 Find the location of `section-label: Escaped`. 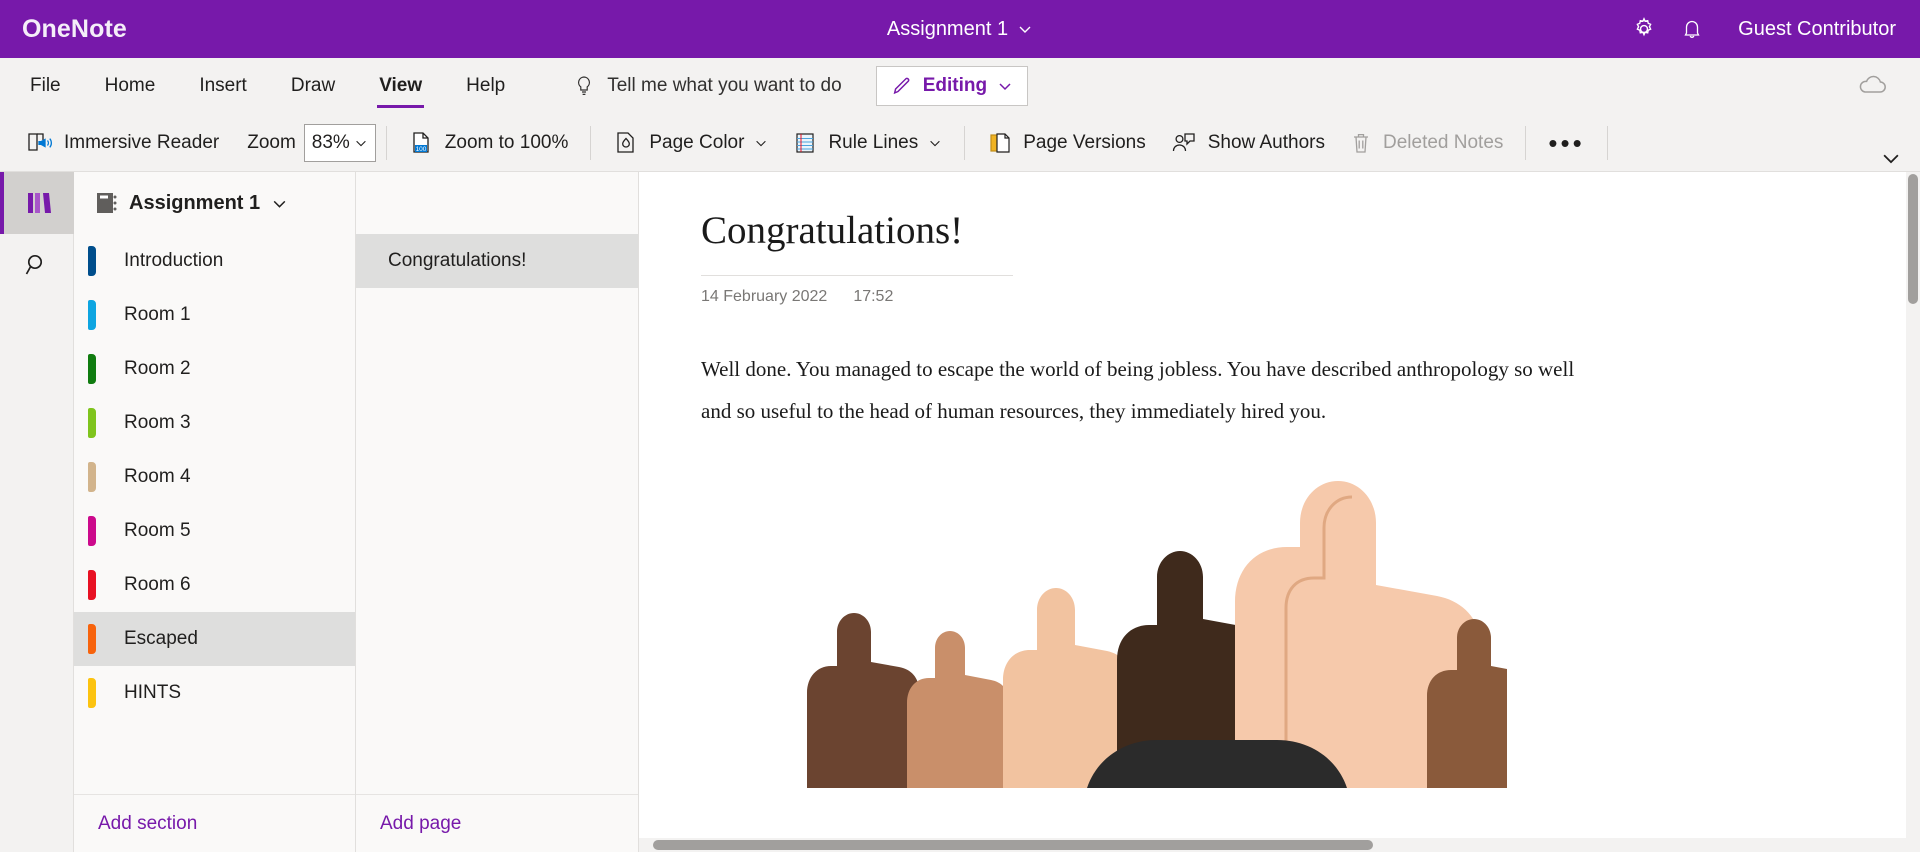

section-label: Escaped is located at coordinates (161, 638).